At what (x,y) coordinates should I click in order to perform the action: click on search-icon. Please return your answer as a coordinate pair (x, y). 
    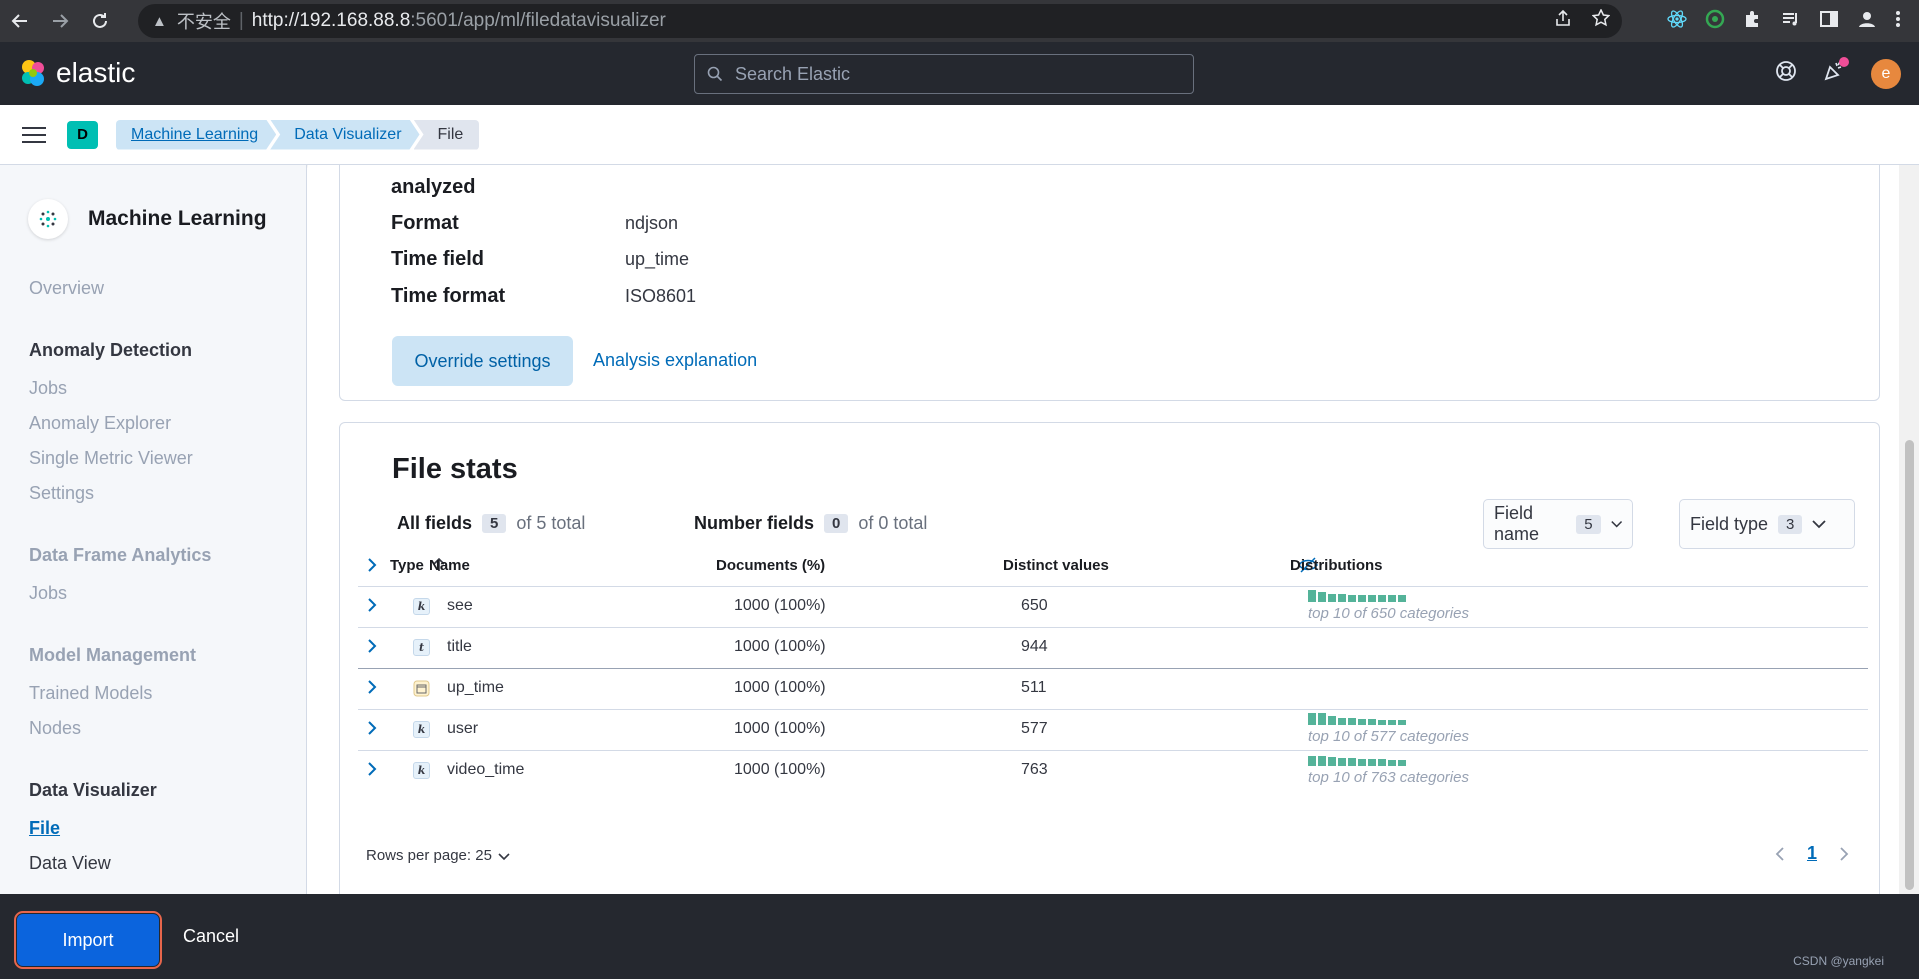
    Looking at the image, I should click on (715, 74).